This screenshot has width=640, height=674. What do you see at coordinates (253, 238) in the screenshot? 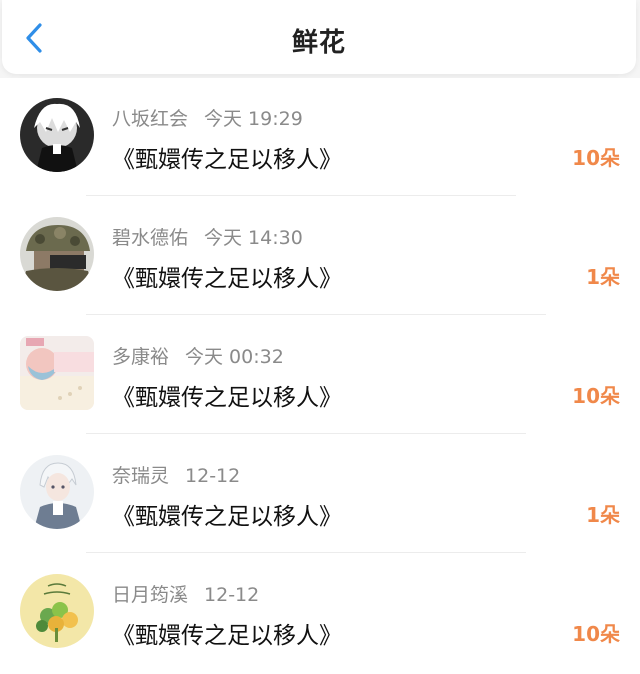
I see `timestamp: 今天 14:30` at bounding box center [253, 238].